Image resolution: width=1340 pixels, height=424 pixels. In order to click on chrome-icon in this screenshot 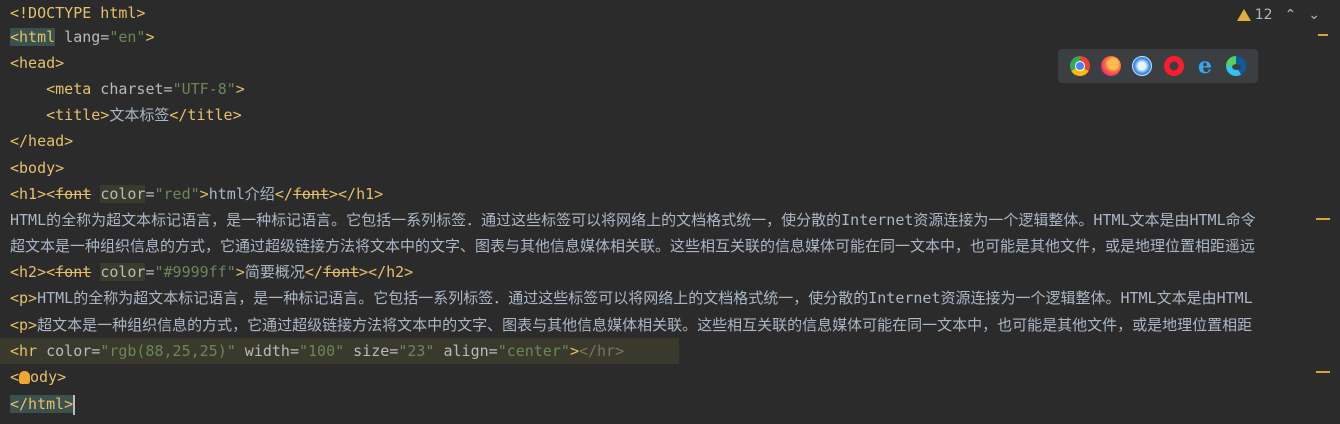, I will do `click(1079, 66)`.